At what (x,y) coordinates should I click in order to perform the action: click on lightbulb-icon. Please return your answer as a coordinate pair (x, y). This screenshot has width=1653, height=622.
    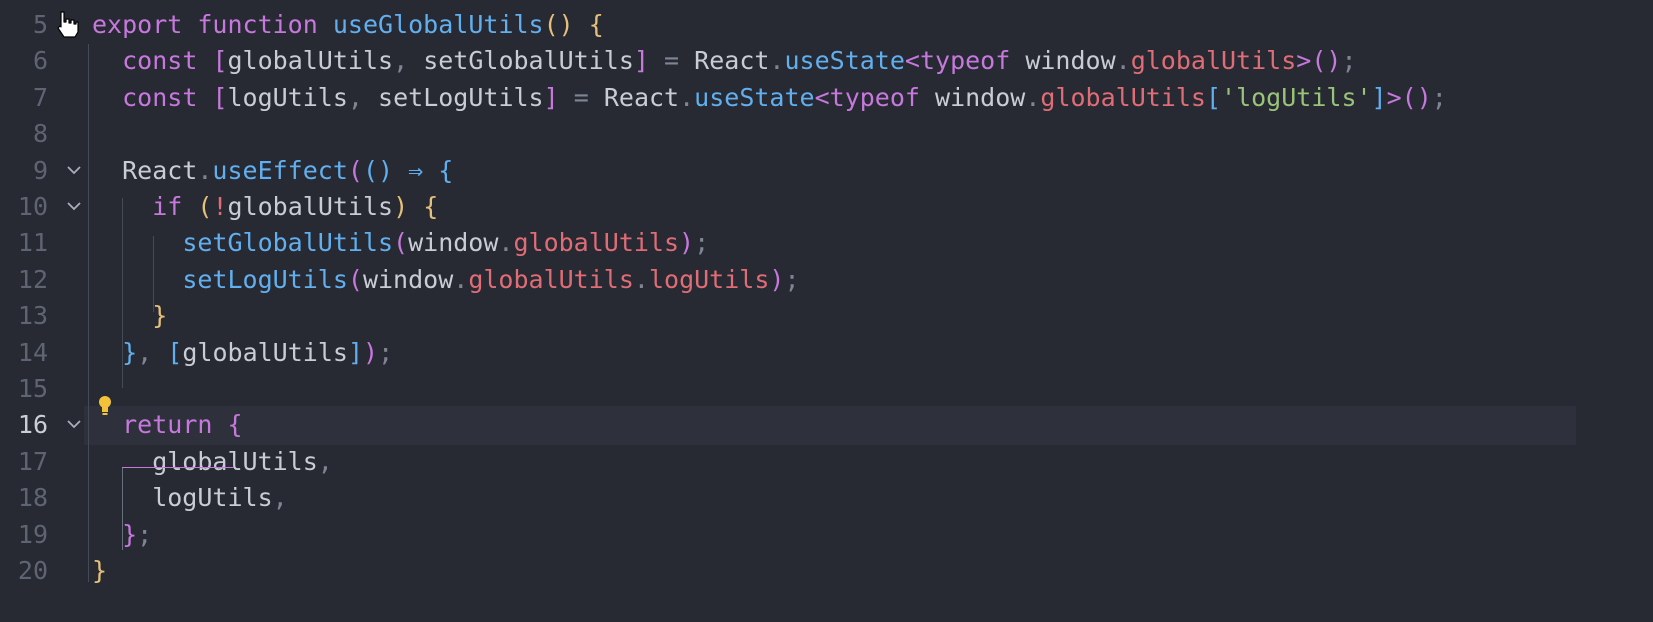
    Looking at the image, I should click on (105, 406).